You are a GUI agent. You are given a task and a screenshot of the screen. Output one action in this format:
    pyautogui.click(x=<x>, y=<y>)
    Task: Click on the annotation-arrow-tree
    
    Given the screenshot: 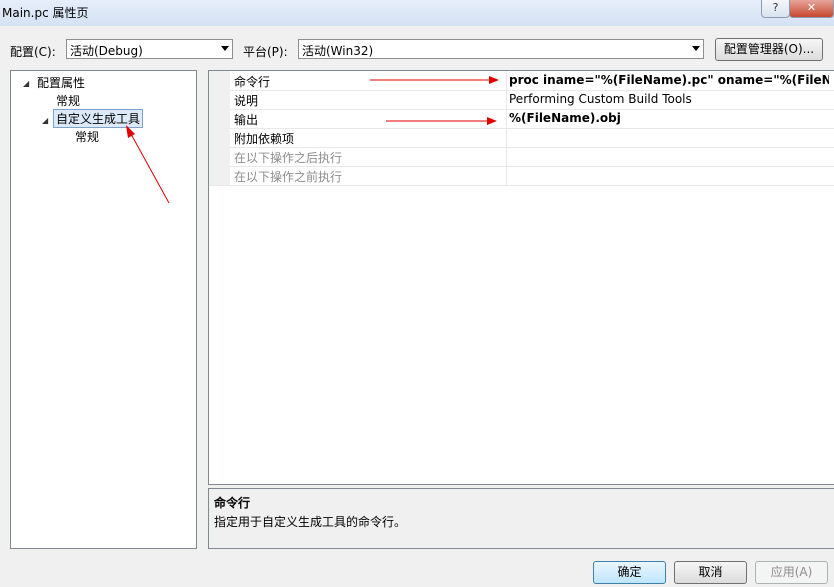 What is the action you would take?
    pyautogui.click(x=150, y=168)
    